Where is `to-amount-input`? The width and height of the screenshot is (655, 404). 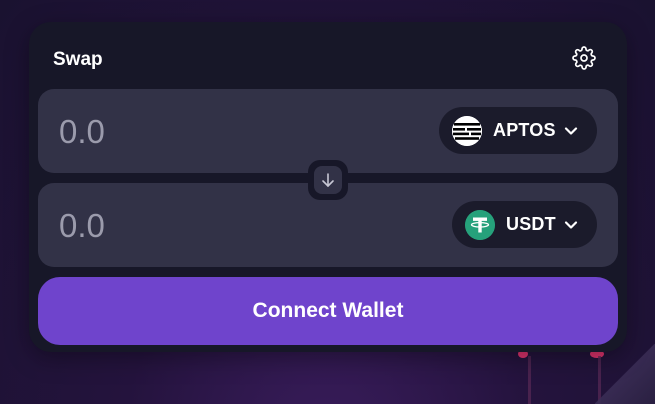 to-amount-input is located at coordinates (209, 226).